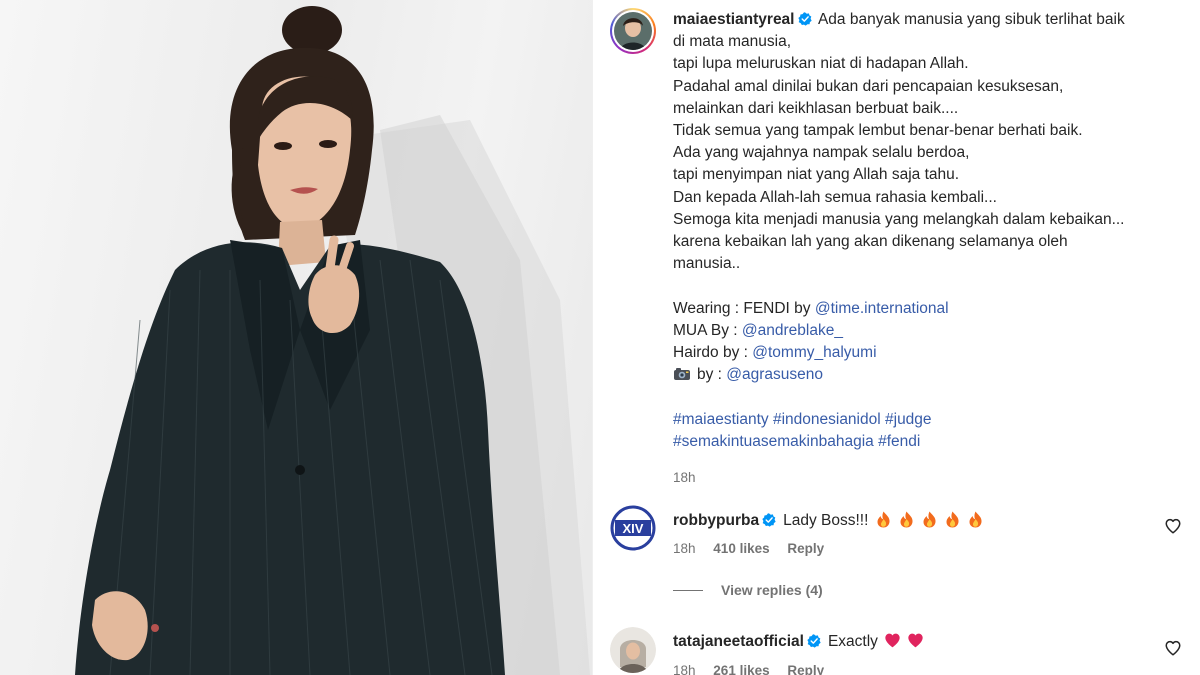 This screenshot has height=675, width=1200. What do you see at coordinates (716, 520) in the screenshot?
I see `commenter-username: robbypurba` at bounding box center [716, 520].